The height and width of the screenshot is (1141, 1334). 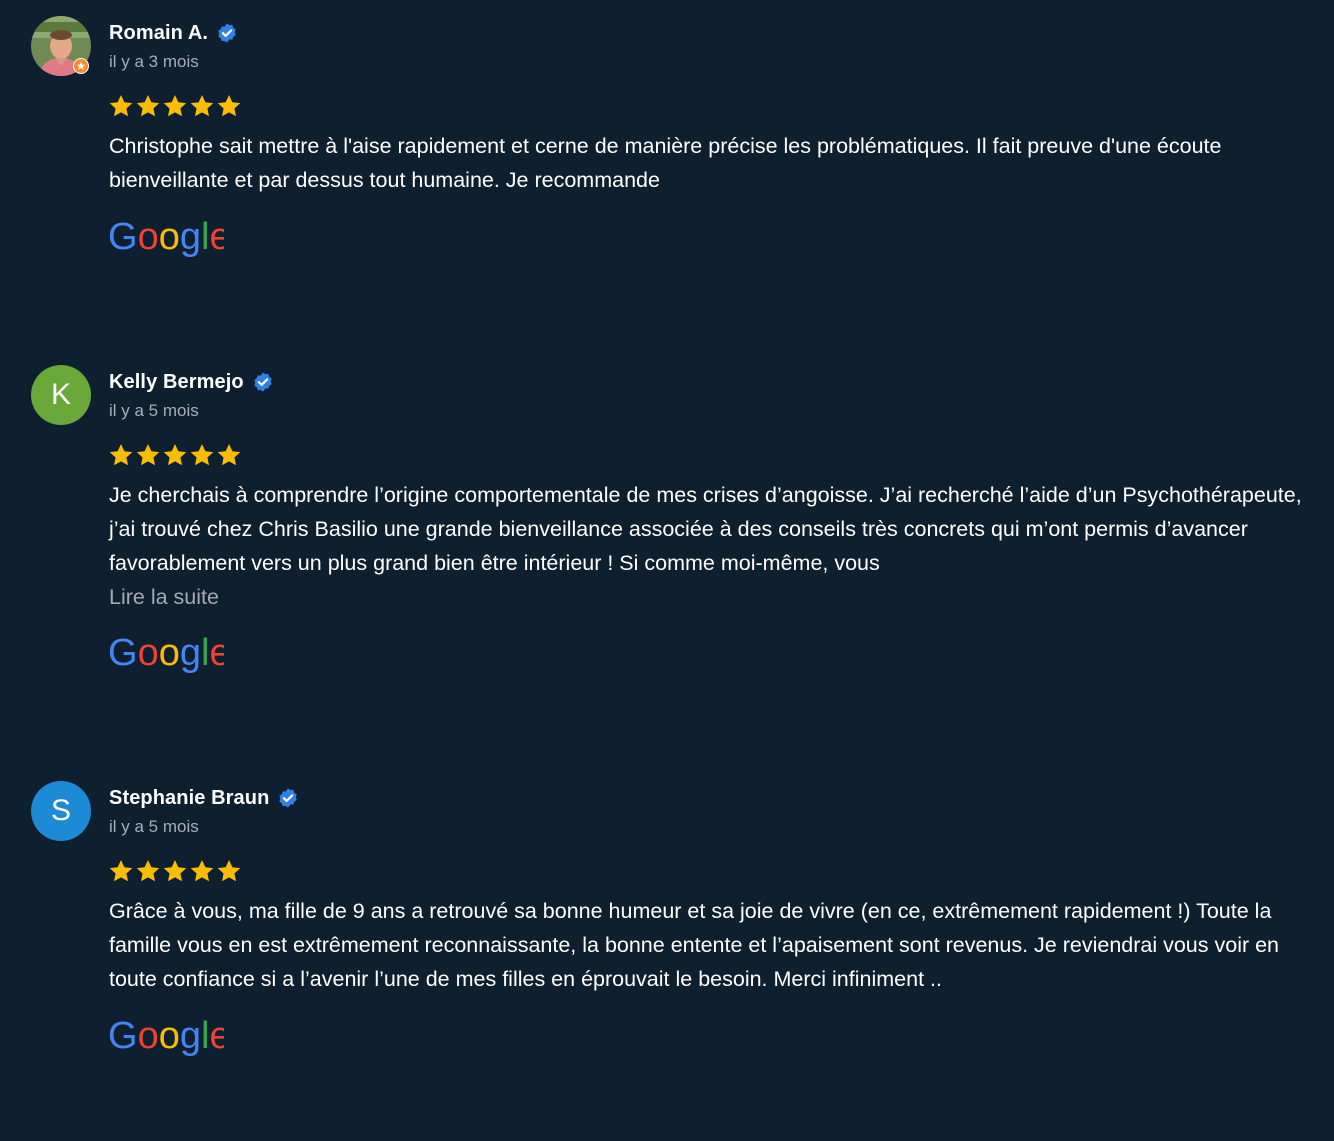 I want to click on read-more-link: Lire la suite, so click(x=711, y=597).